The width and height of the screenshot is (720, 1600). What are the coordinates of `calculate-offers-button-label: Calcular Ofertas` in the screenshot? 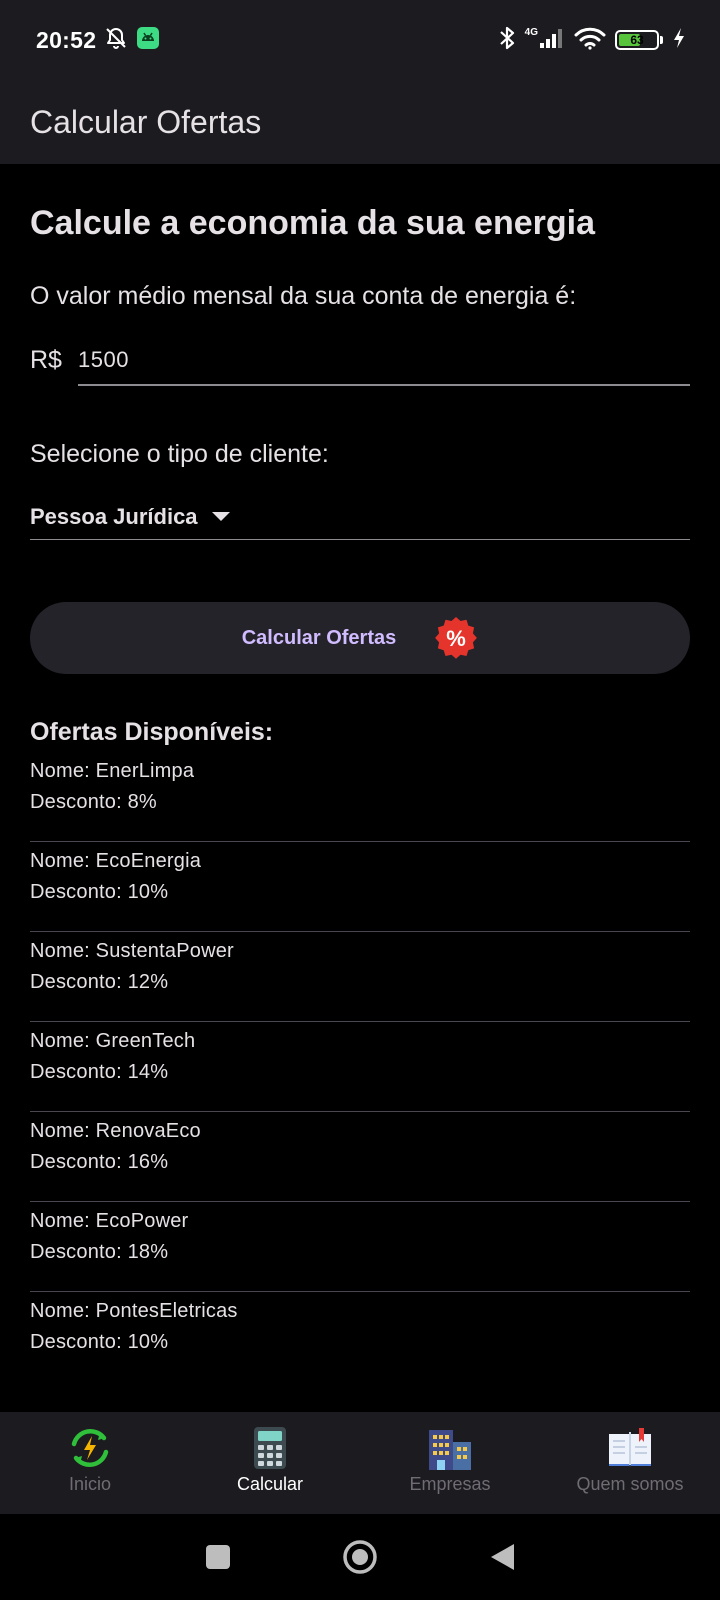 It's located at (319, 637).